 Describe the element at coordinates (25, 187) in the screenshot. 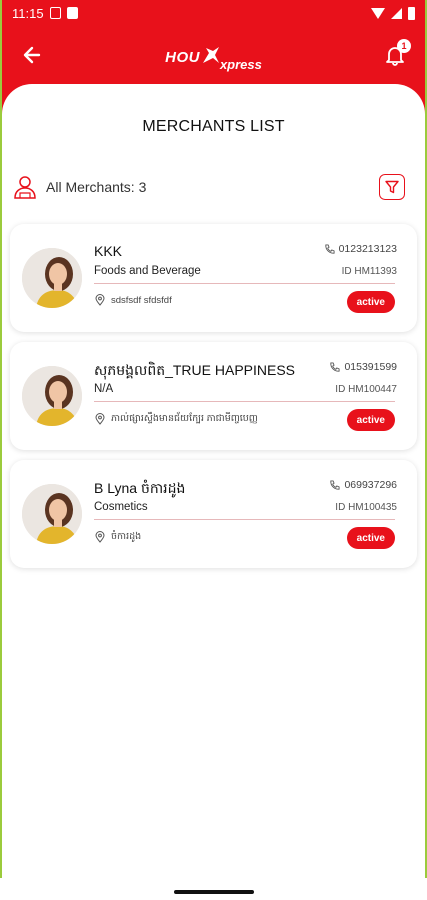

I see `merchant-person-icon` at that location.